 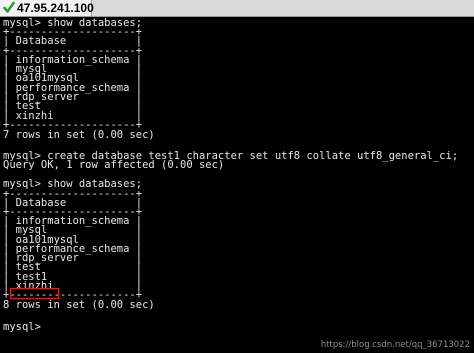 I want to click on session-tab: 47.95.241.100, so click(x=47, y=8).